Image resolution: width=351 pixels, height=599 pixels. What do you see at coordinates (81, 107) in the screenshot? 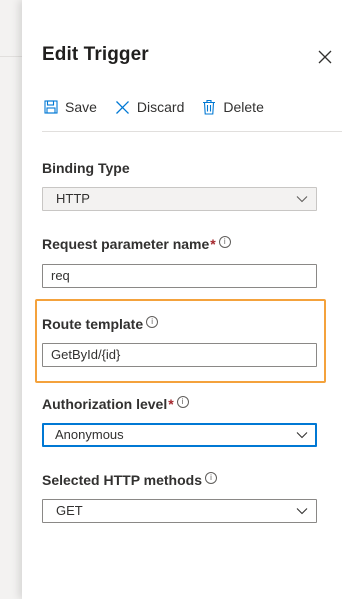
I see `save-label: Save` at bounding box center [81, 107].